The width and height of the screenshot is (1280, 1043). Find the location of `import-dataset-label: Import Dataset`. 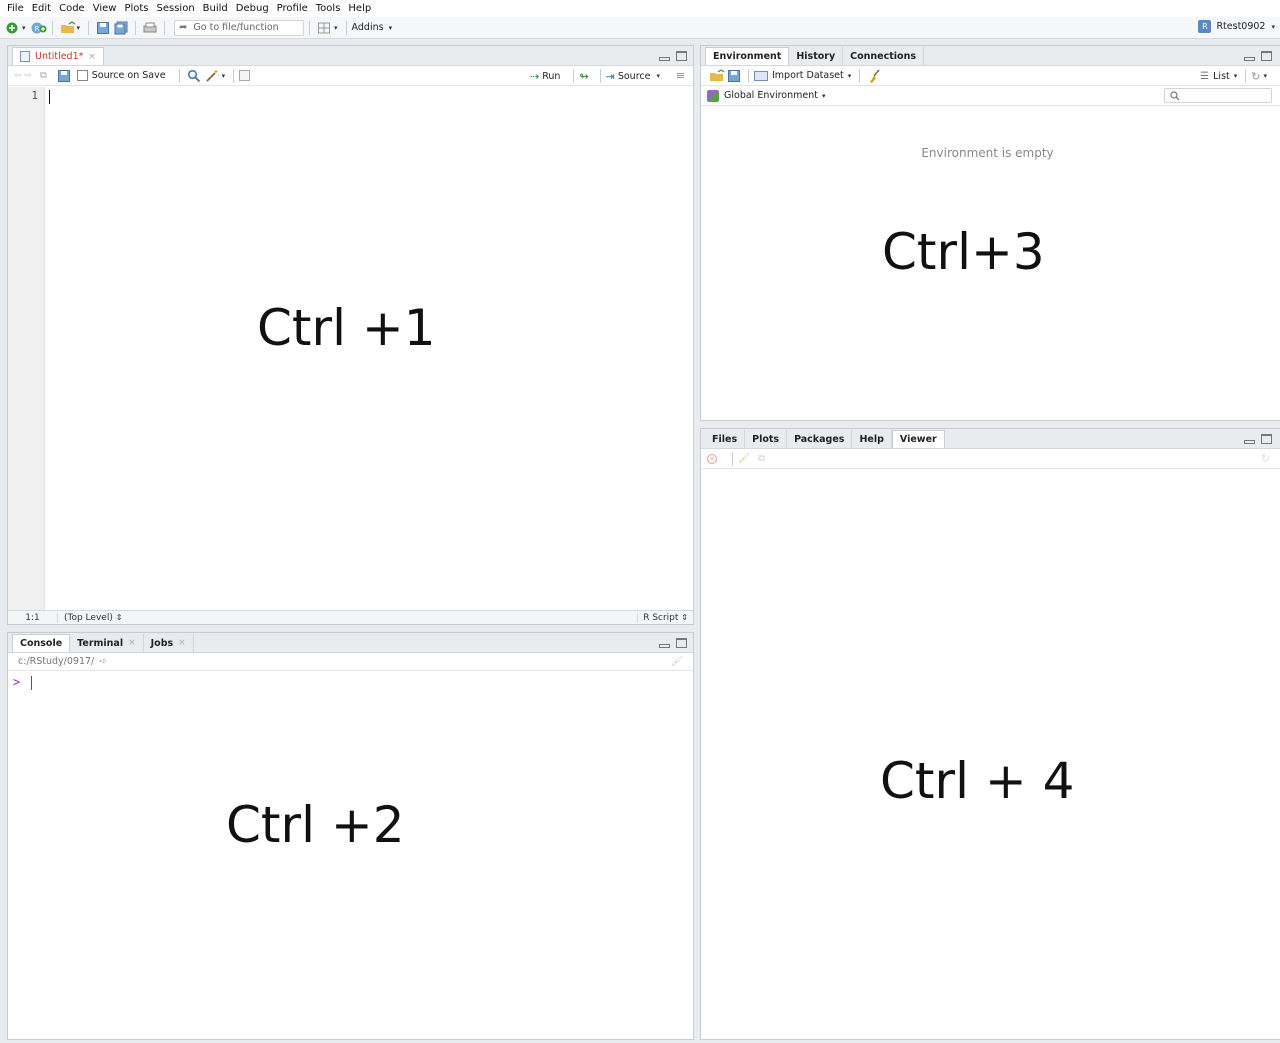

import-dataset-label: Import Dataset is located at coordinates (808, 75).